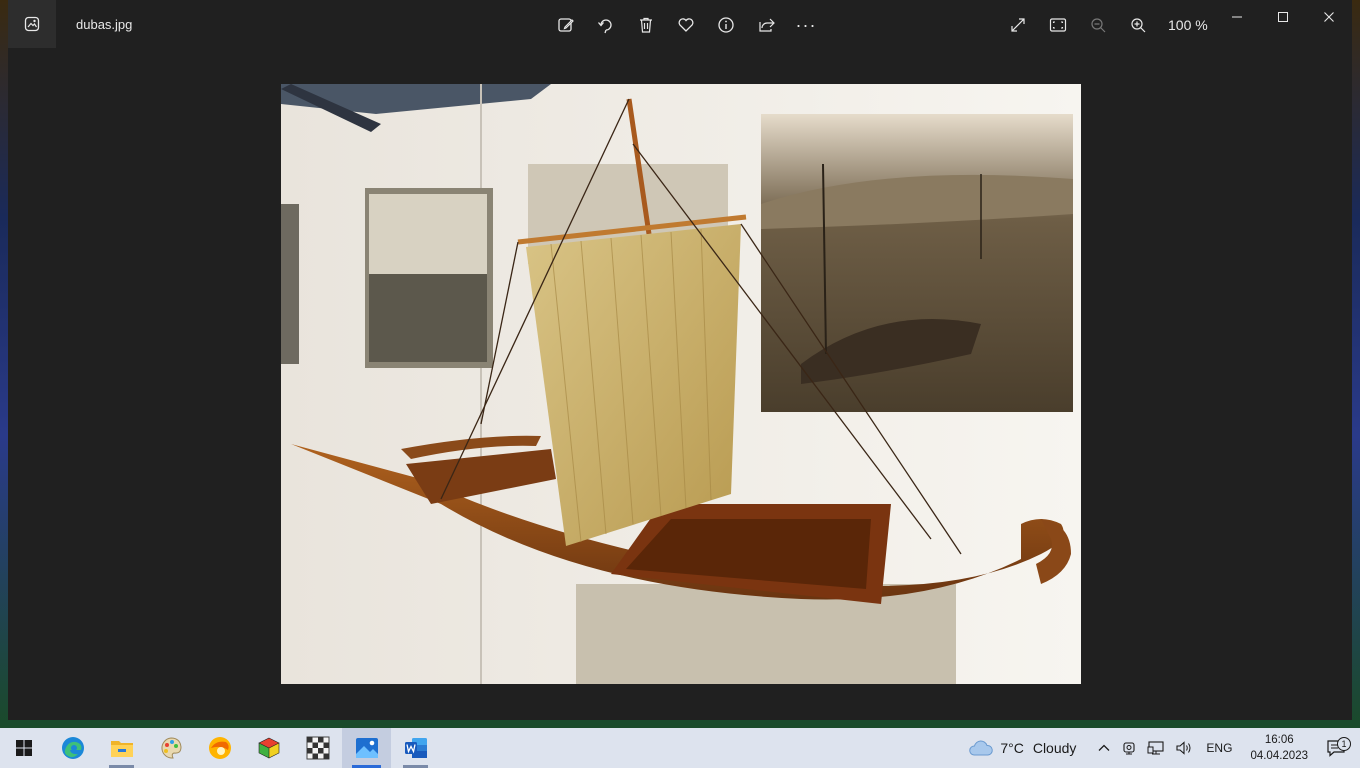 The width and height of the screenshot is (1360, 768). What do you see at coordinates (1279, 756) in the screenshot?
I see `clock-date: 04.04.2023` at bounding box center [1279, 756].